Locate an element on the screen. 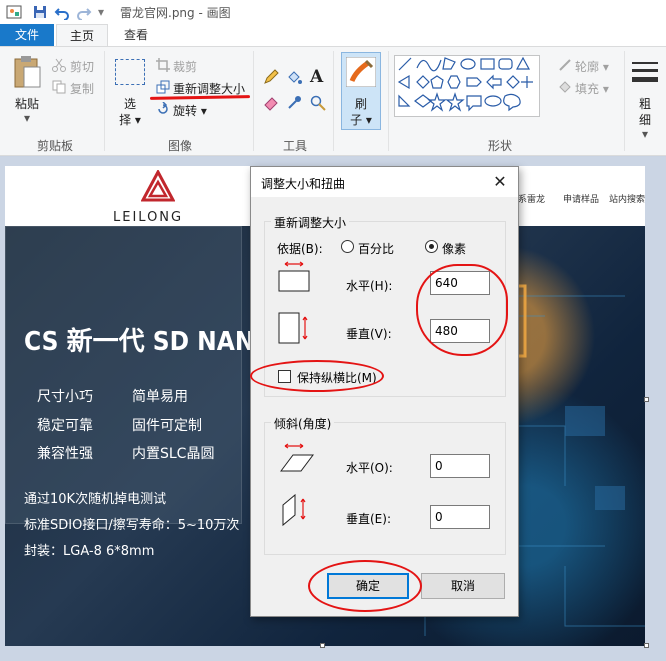  nav-item: 申请样品 is located at coordinates (581, 200).